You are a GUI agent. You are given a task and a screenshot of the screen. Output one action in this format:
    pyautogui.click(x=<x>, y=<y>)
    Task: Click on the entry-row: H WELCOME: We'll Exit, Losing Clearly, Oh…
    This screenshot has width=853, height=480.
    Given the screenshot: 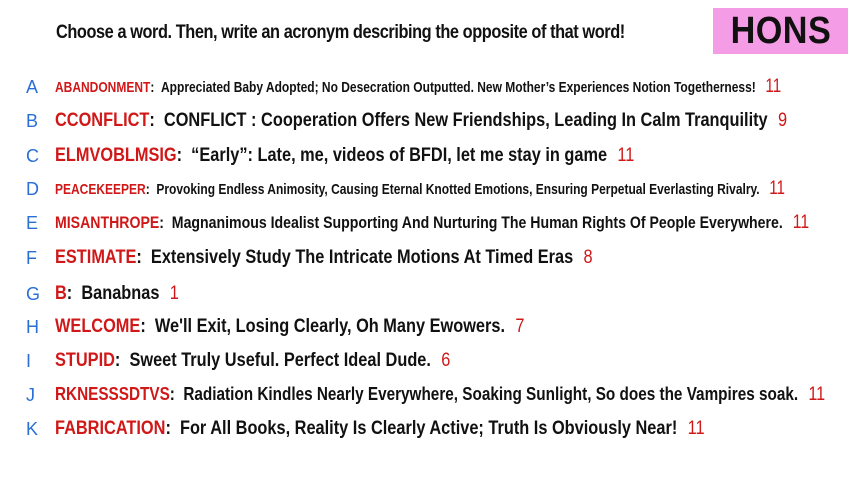 What is the action you would take?
    pyautogui.click(x=426, y=327)
    